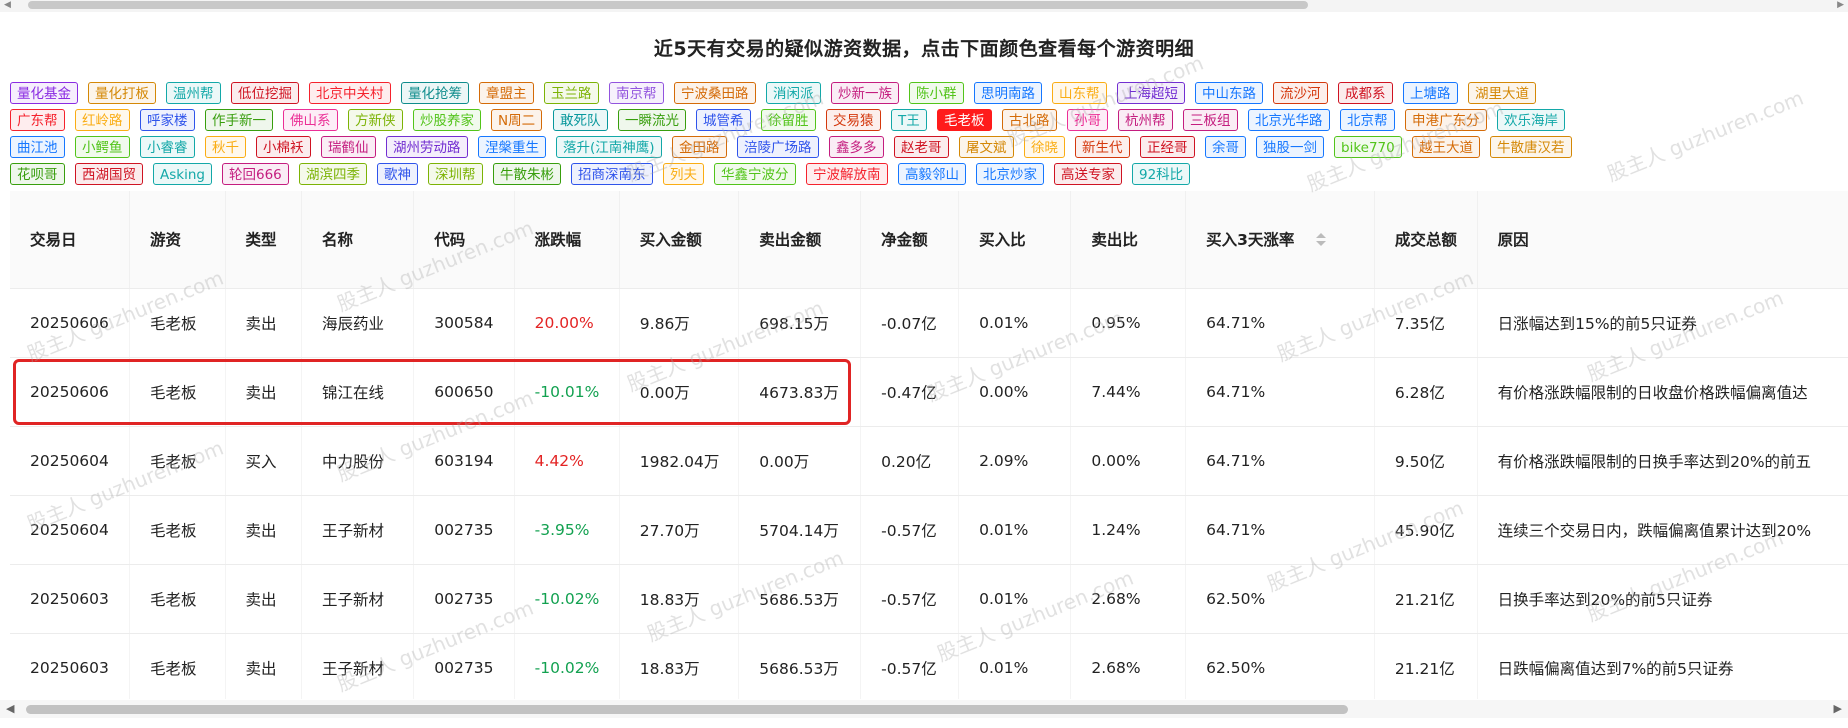 The width and height of the screenshot is (1848, 728). What do you see at coordinates (1289, 120) in the screenshot?
I see `trader-tag: 北京光华路` at bounding box center [1289, 120].